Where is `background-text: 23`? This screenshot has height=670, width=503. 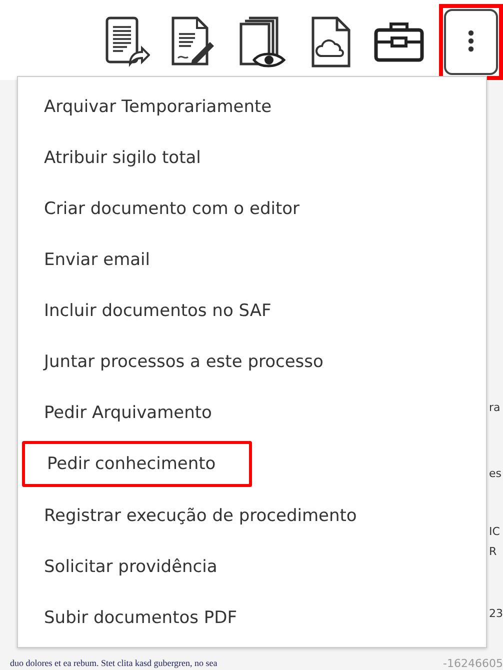
background-text: 23 is located at coordinates (496, 614).